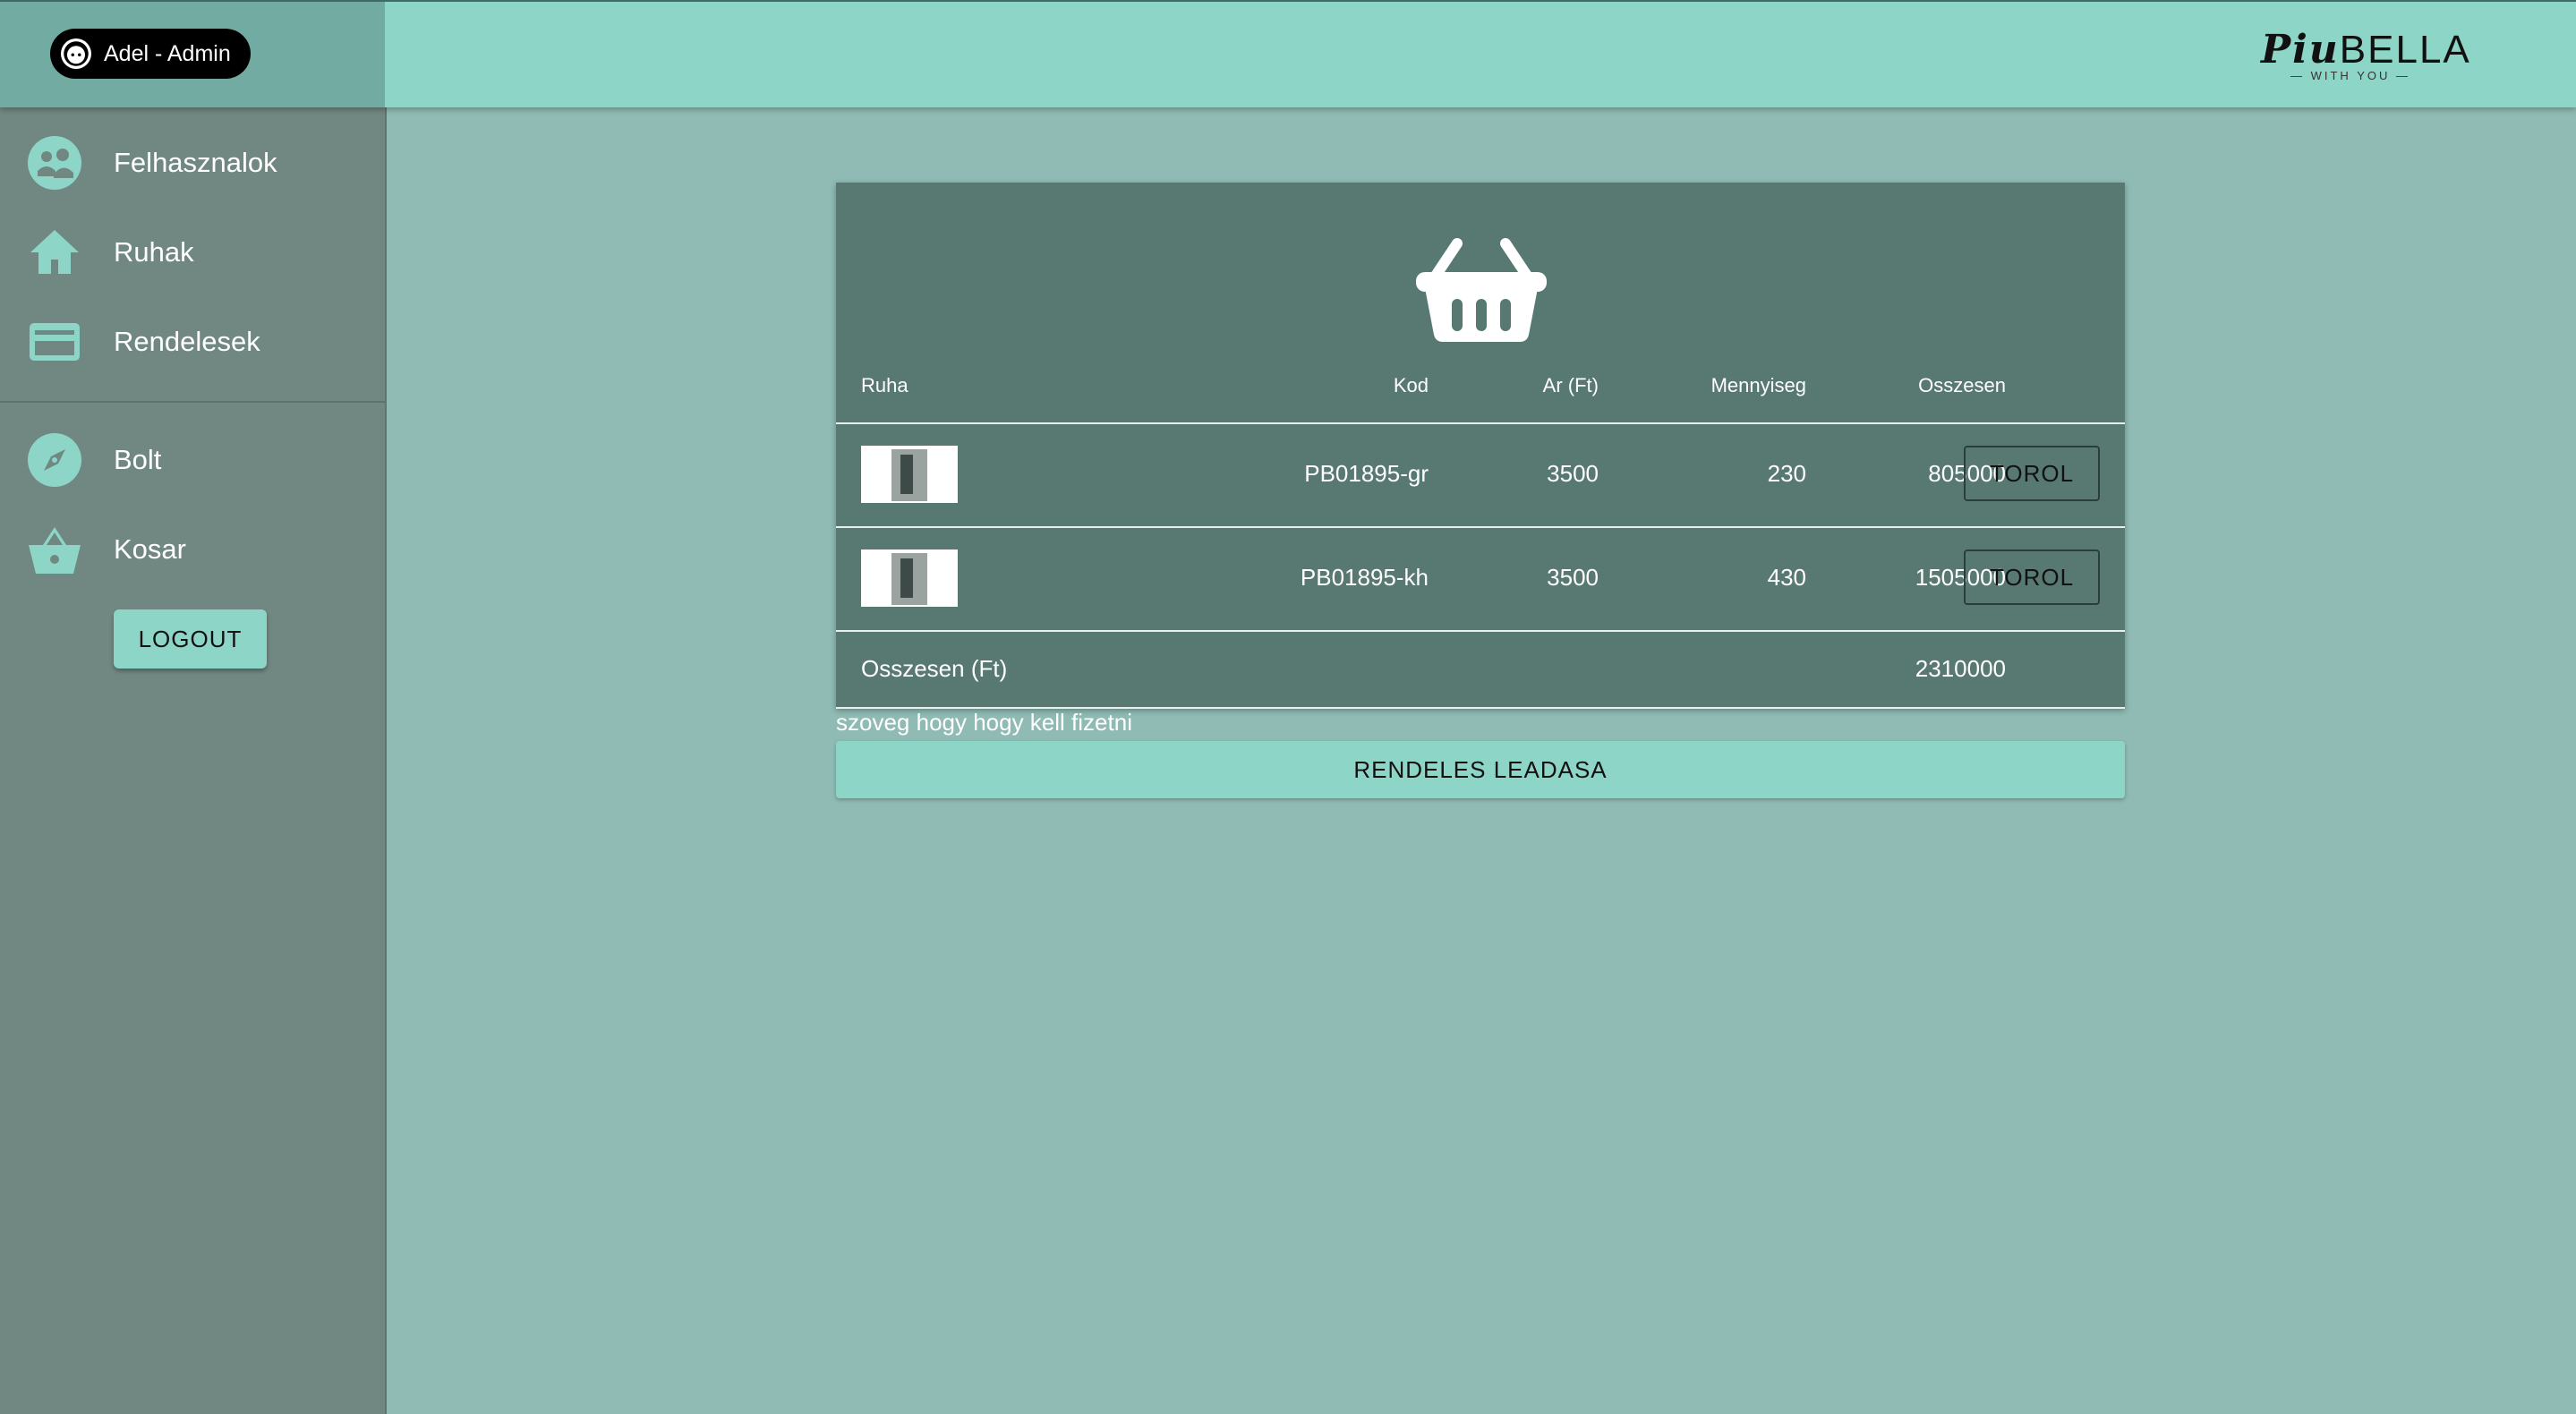 The width and height of the screenshot is (2576, 1414). I want to click on header-divider, so click(1480, 423).